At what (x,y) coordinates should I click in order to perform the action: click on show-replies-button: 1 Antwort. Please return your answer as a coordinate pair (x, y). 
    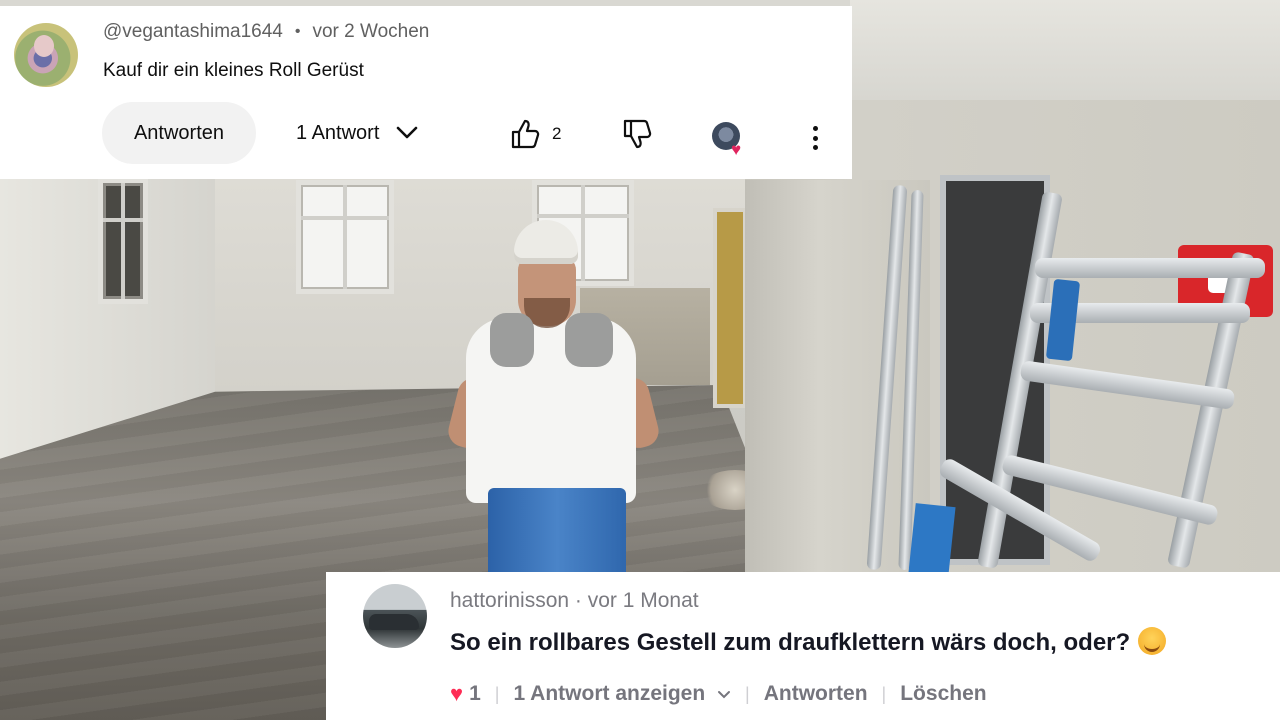
    Looking at the image, I should click on (357, 133).